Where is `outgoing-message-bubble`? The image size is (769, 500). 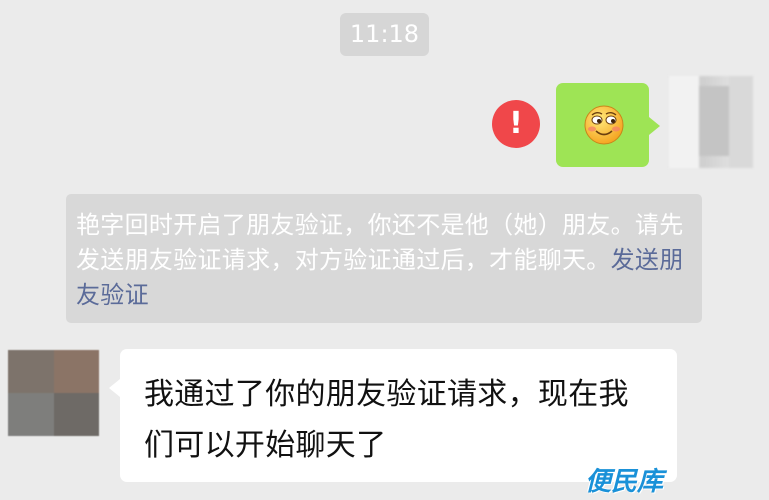
outgoing-message-bubble is located at coordinates (608, 125).